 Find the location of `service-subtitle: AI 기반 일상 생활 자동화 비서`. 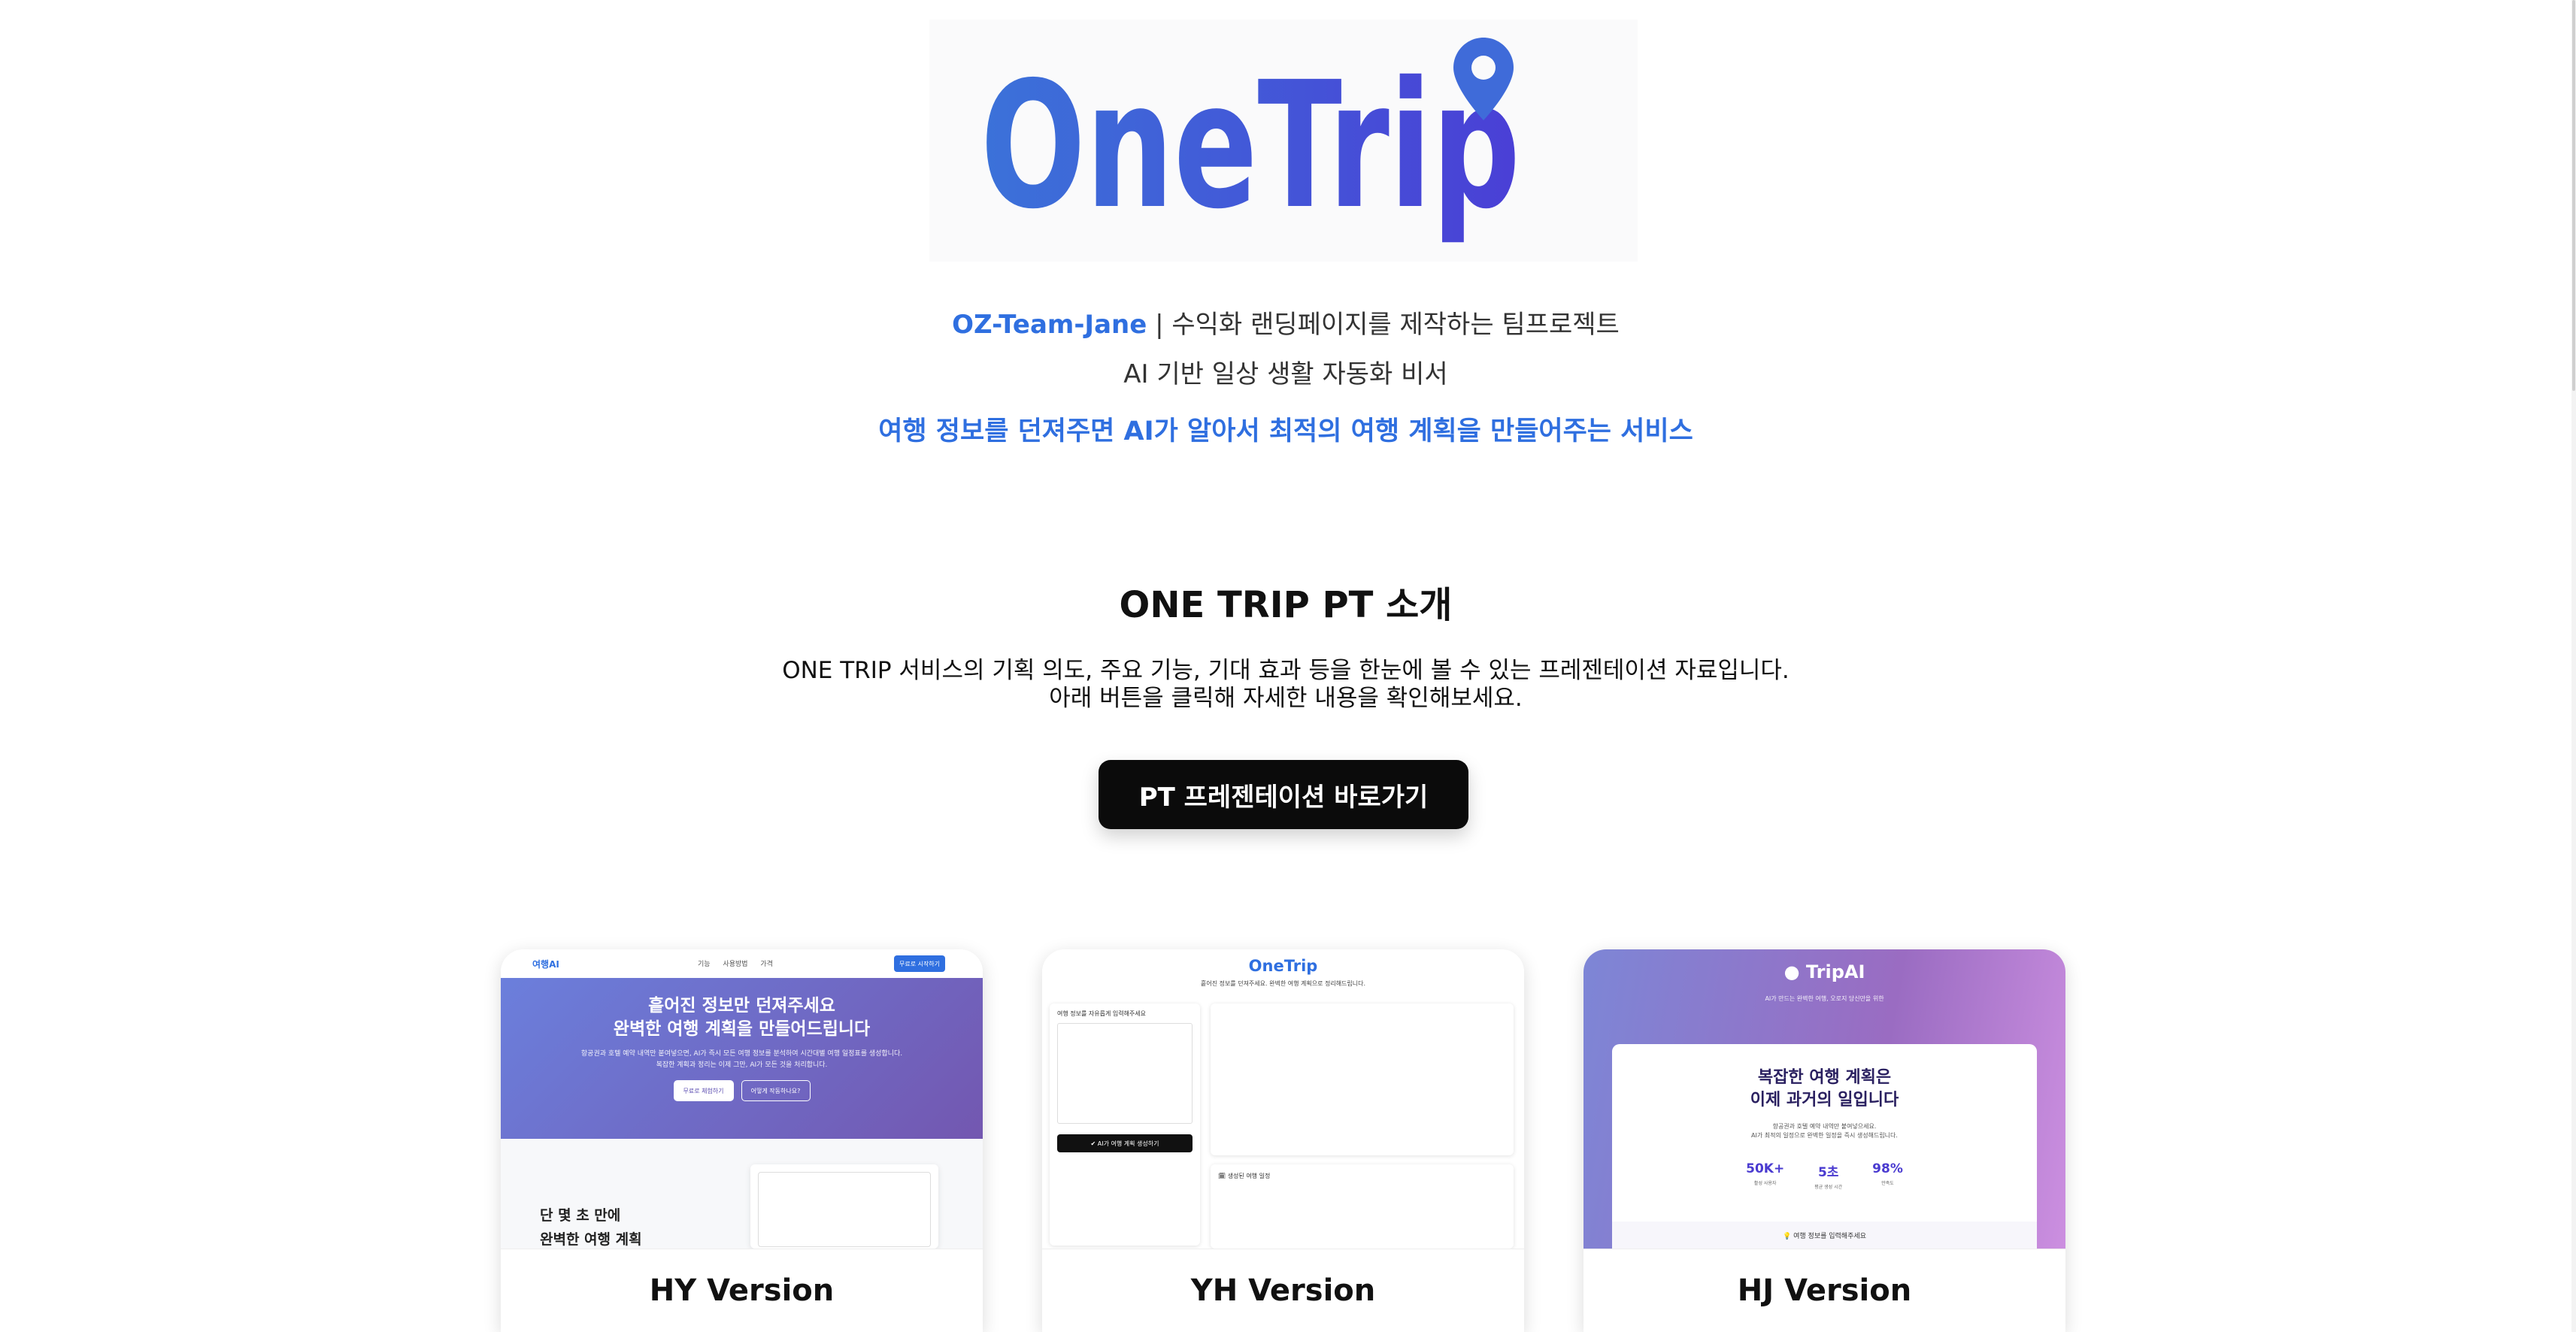

service-subtitle: AI 기반 일상 생활 자동화 비서 is located at coordinates (1285, 374).